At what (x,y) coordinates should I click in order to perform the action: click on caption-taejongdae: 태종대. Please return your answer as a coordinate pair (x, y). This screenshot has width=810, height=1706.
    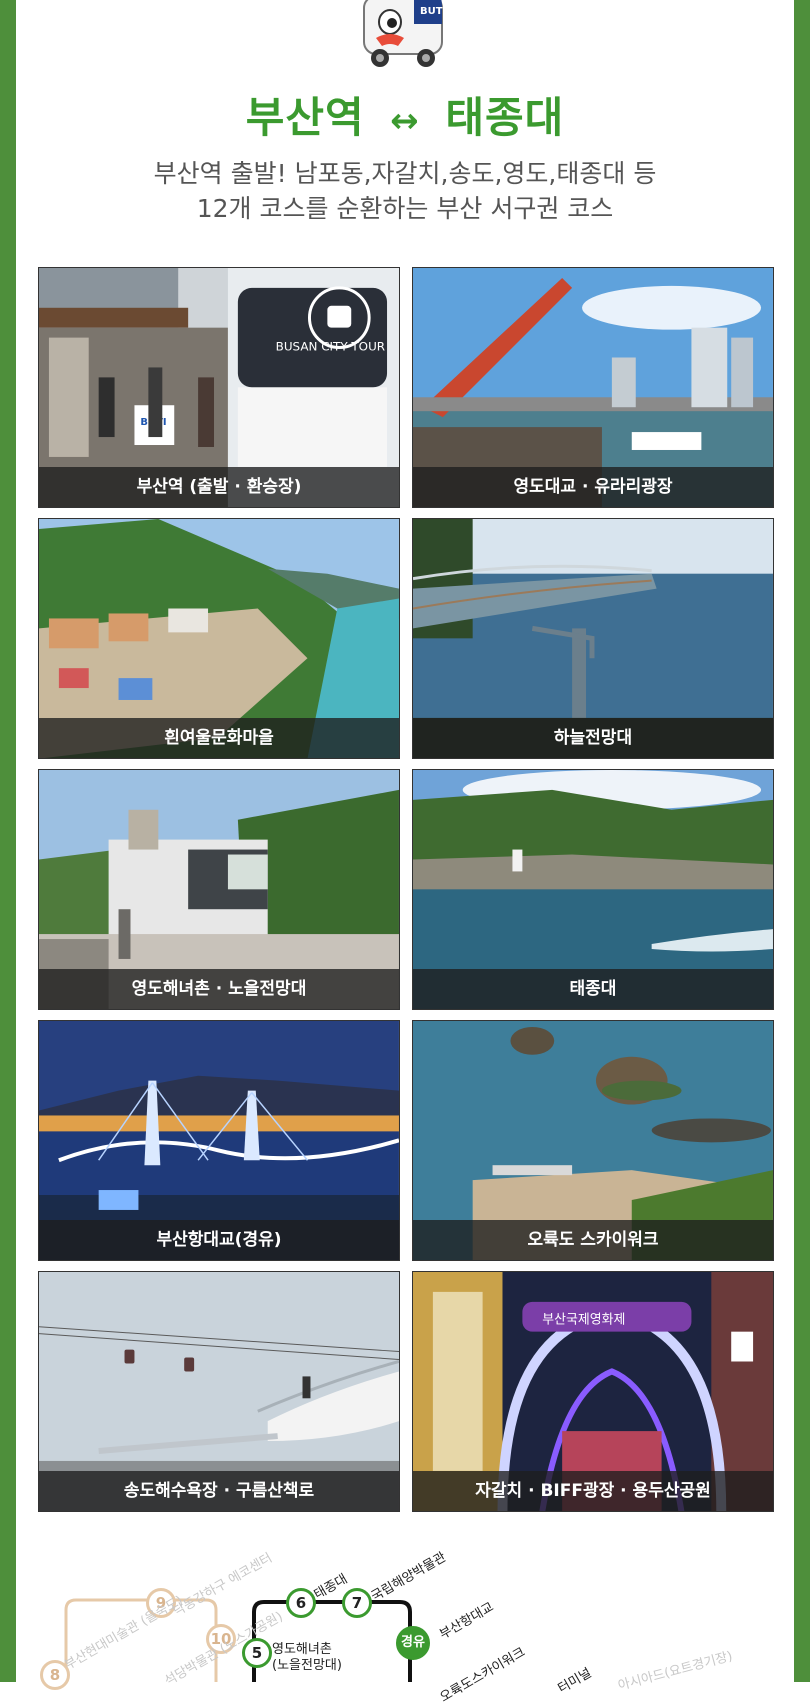
    Looking at the image, I should click on (593, 989).